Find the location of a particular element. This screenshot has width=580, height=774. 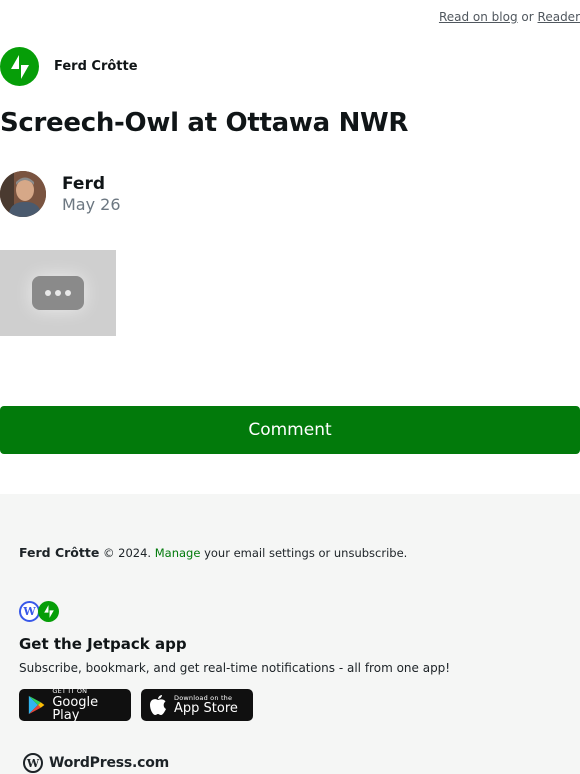

google-play-badge: GET IT ON Google Play is located at coordinates (75, 705).